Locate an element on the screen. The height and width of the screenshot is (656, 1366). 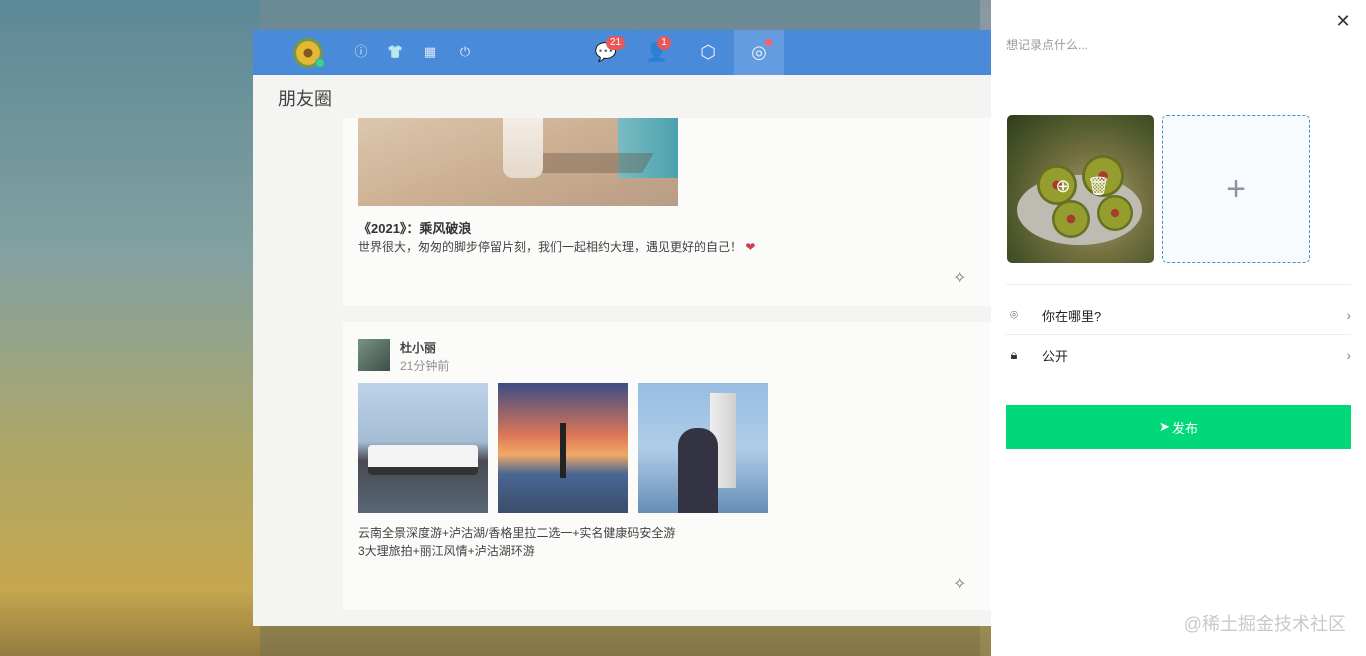
publish-label: 发布 is located at coordinates (1184, 428).